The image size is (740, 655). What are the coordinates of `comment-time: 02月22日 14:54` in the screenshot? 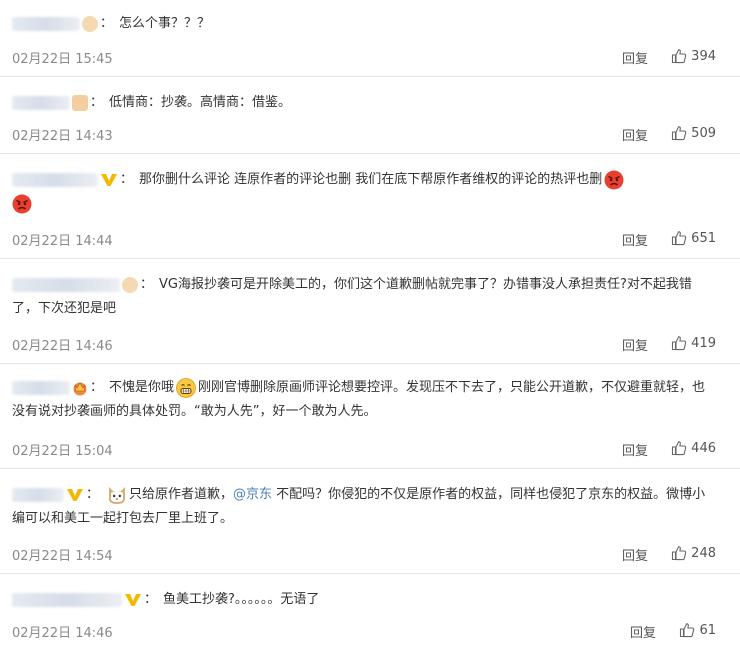 It's located at (62, 556).